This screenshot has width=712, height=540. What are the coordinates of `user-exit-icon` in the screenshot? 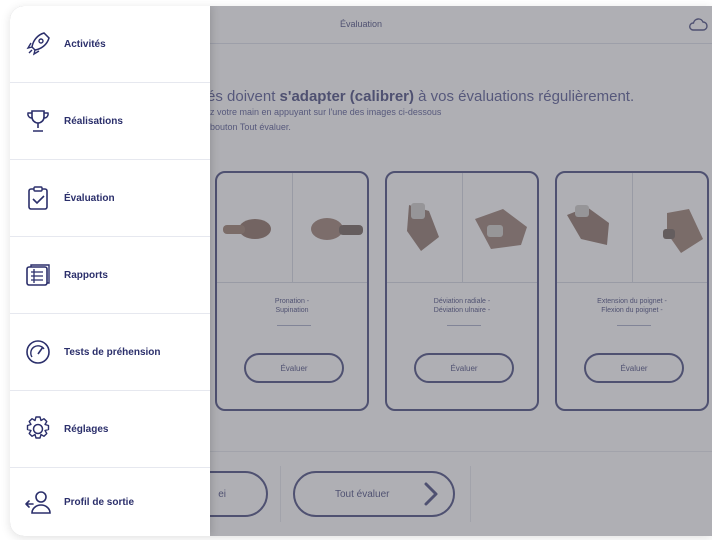 It's located at (38, 502).